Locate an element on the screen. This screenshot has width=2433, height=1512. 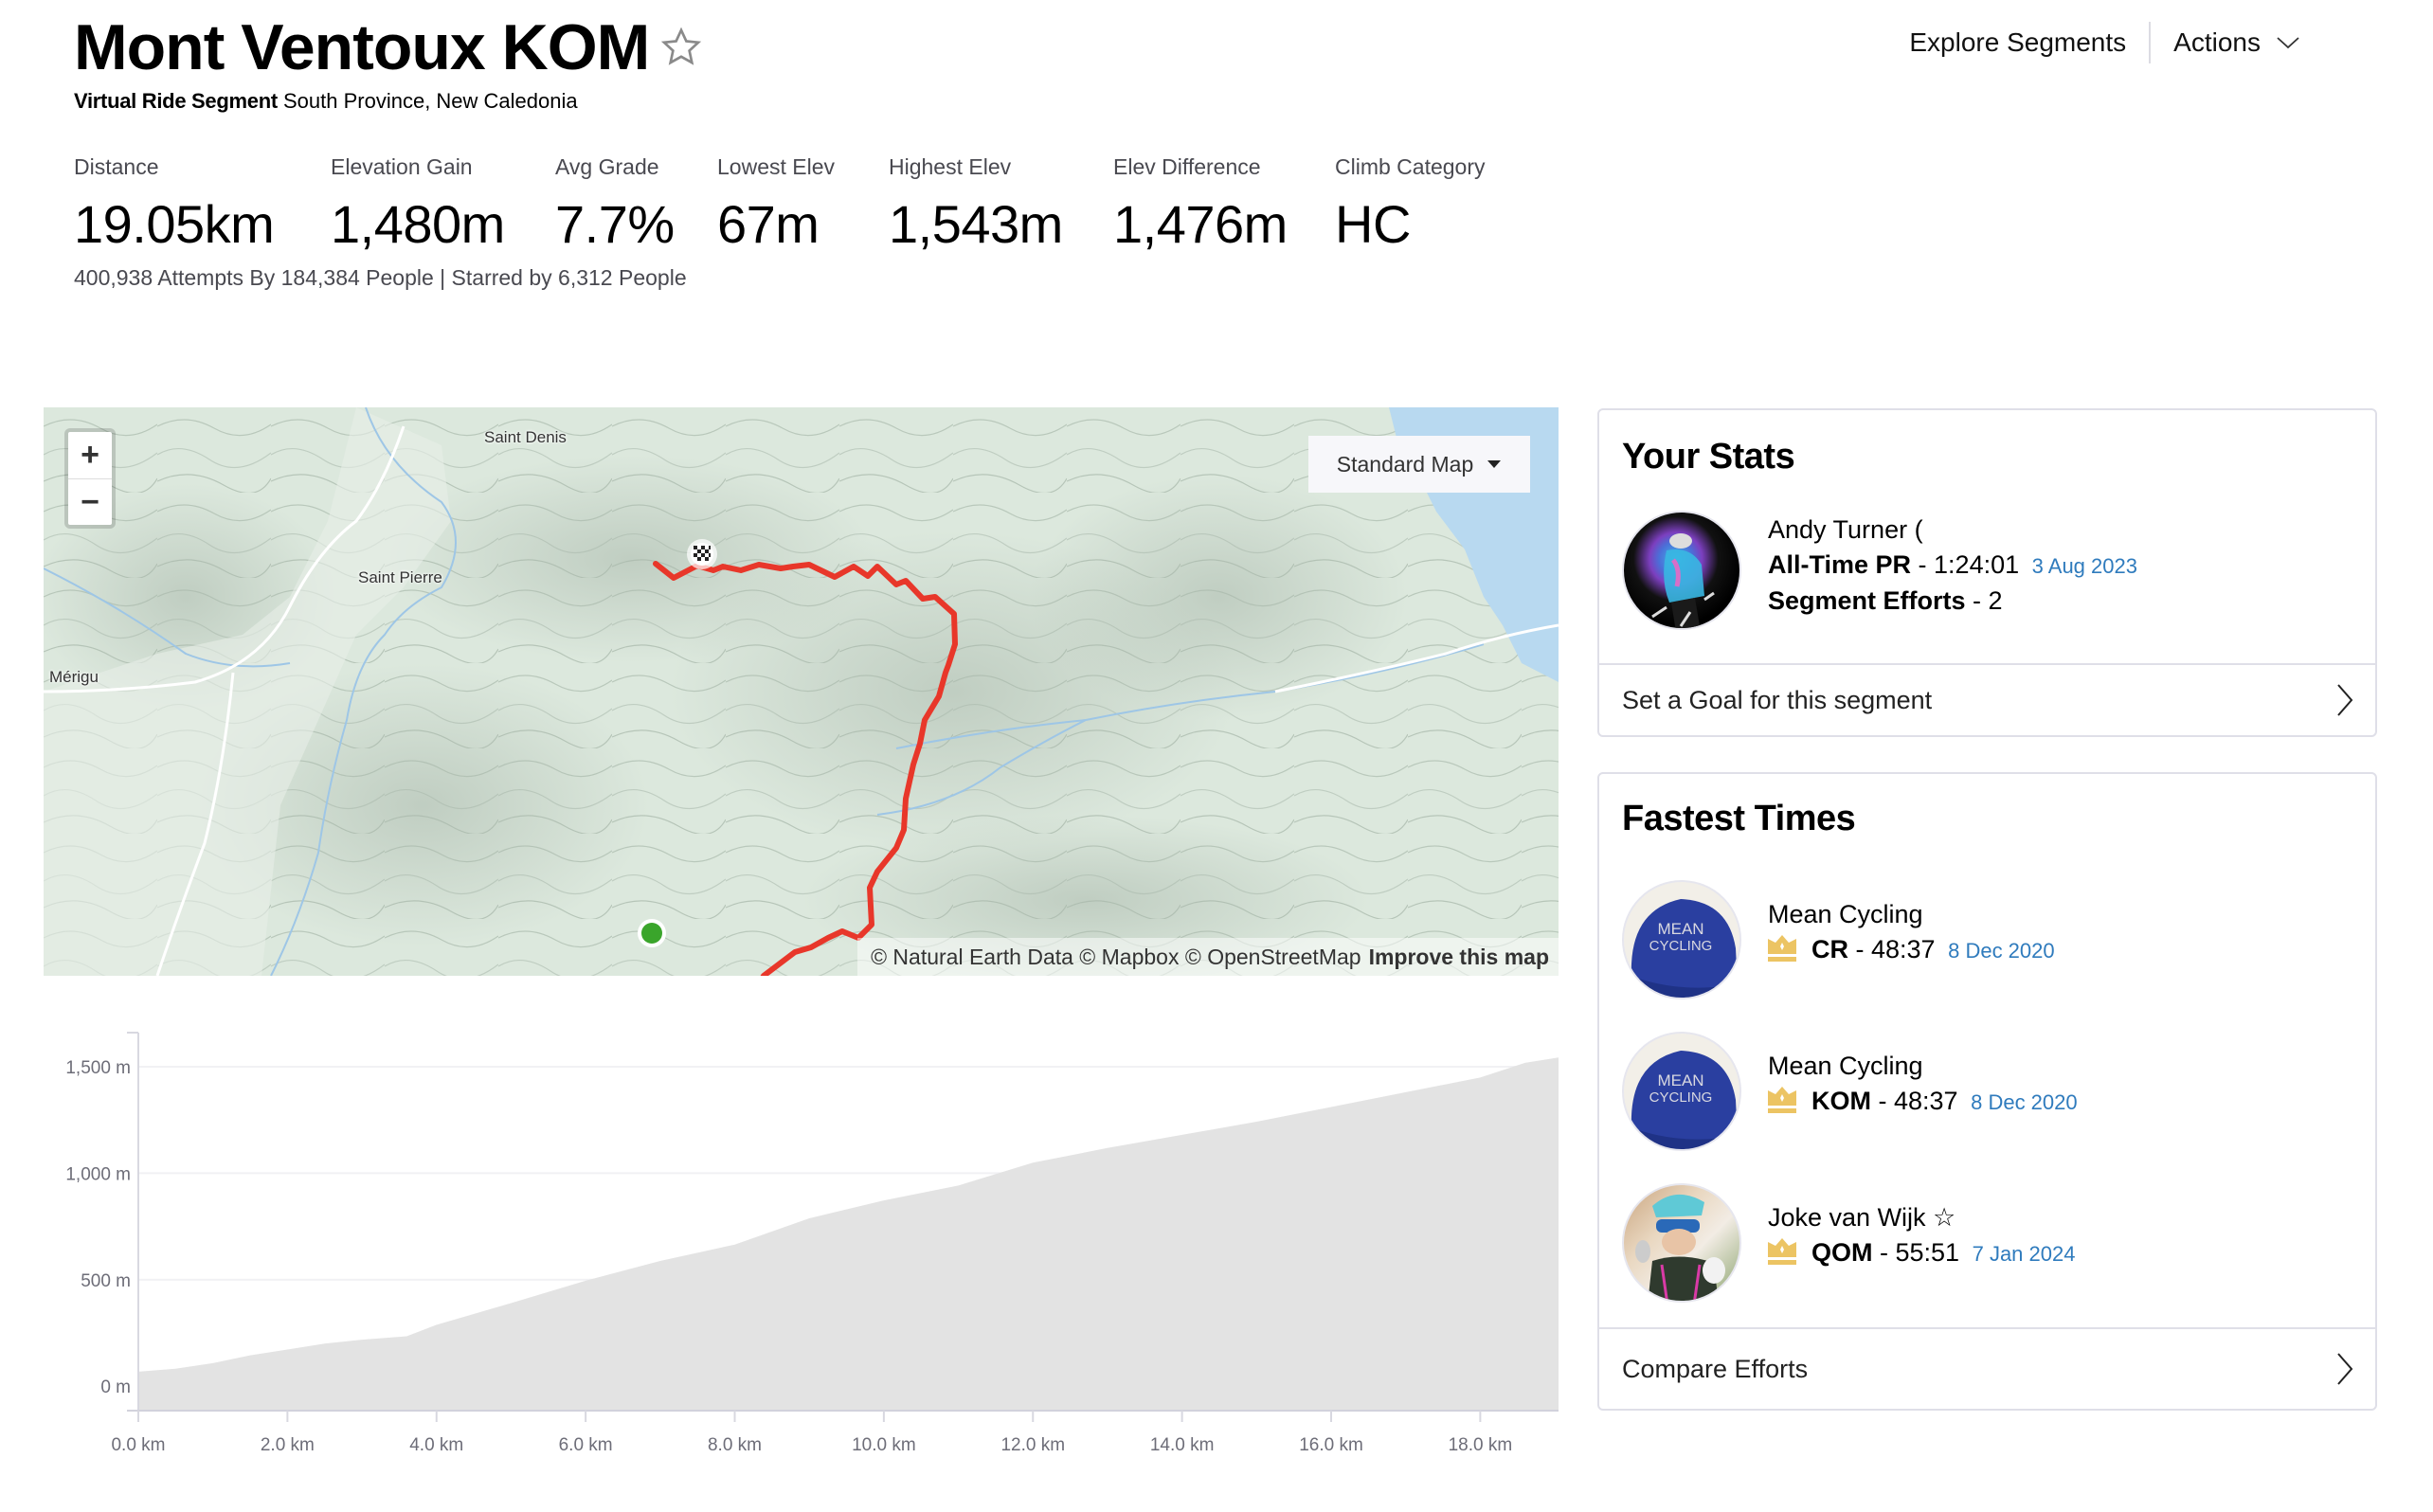
starred-count: Starred by 6,312 People is located at coordinates (569, 277).